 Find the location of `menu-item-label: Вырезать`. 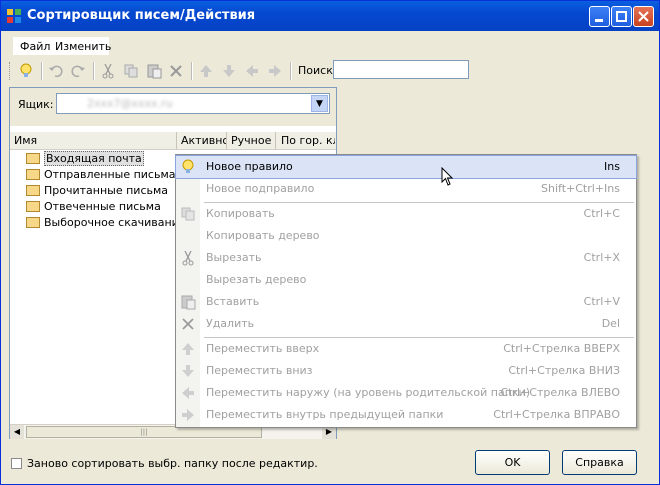

menu-item-label: Вырезать is located at coordinates (234, 257).